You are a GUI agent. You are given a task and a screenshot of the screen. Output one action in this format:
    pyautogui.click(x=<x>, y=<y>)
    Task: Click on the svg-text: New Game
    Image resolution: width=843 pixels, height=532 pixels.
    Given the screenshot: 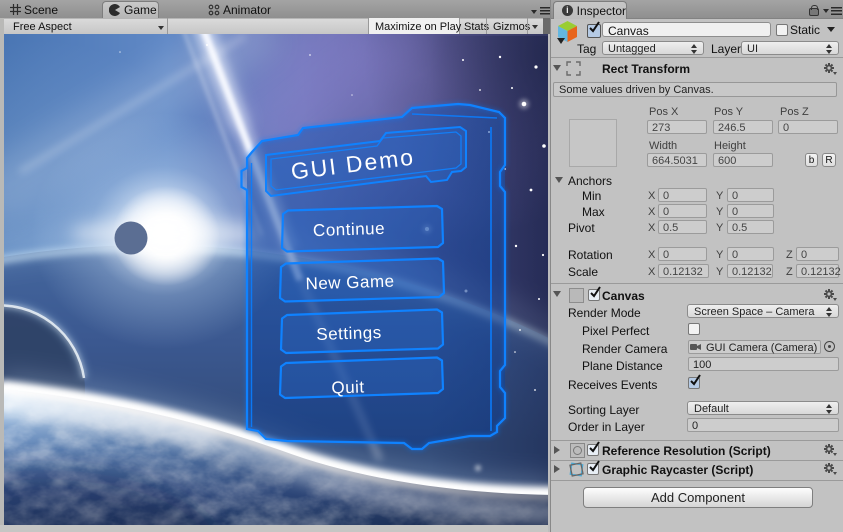 What is the action you would take?
    pyautogui.click(x=350, y=283)
    